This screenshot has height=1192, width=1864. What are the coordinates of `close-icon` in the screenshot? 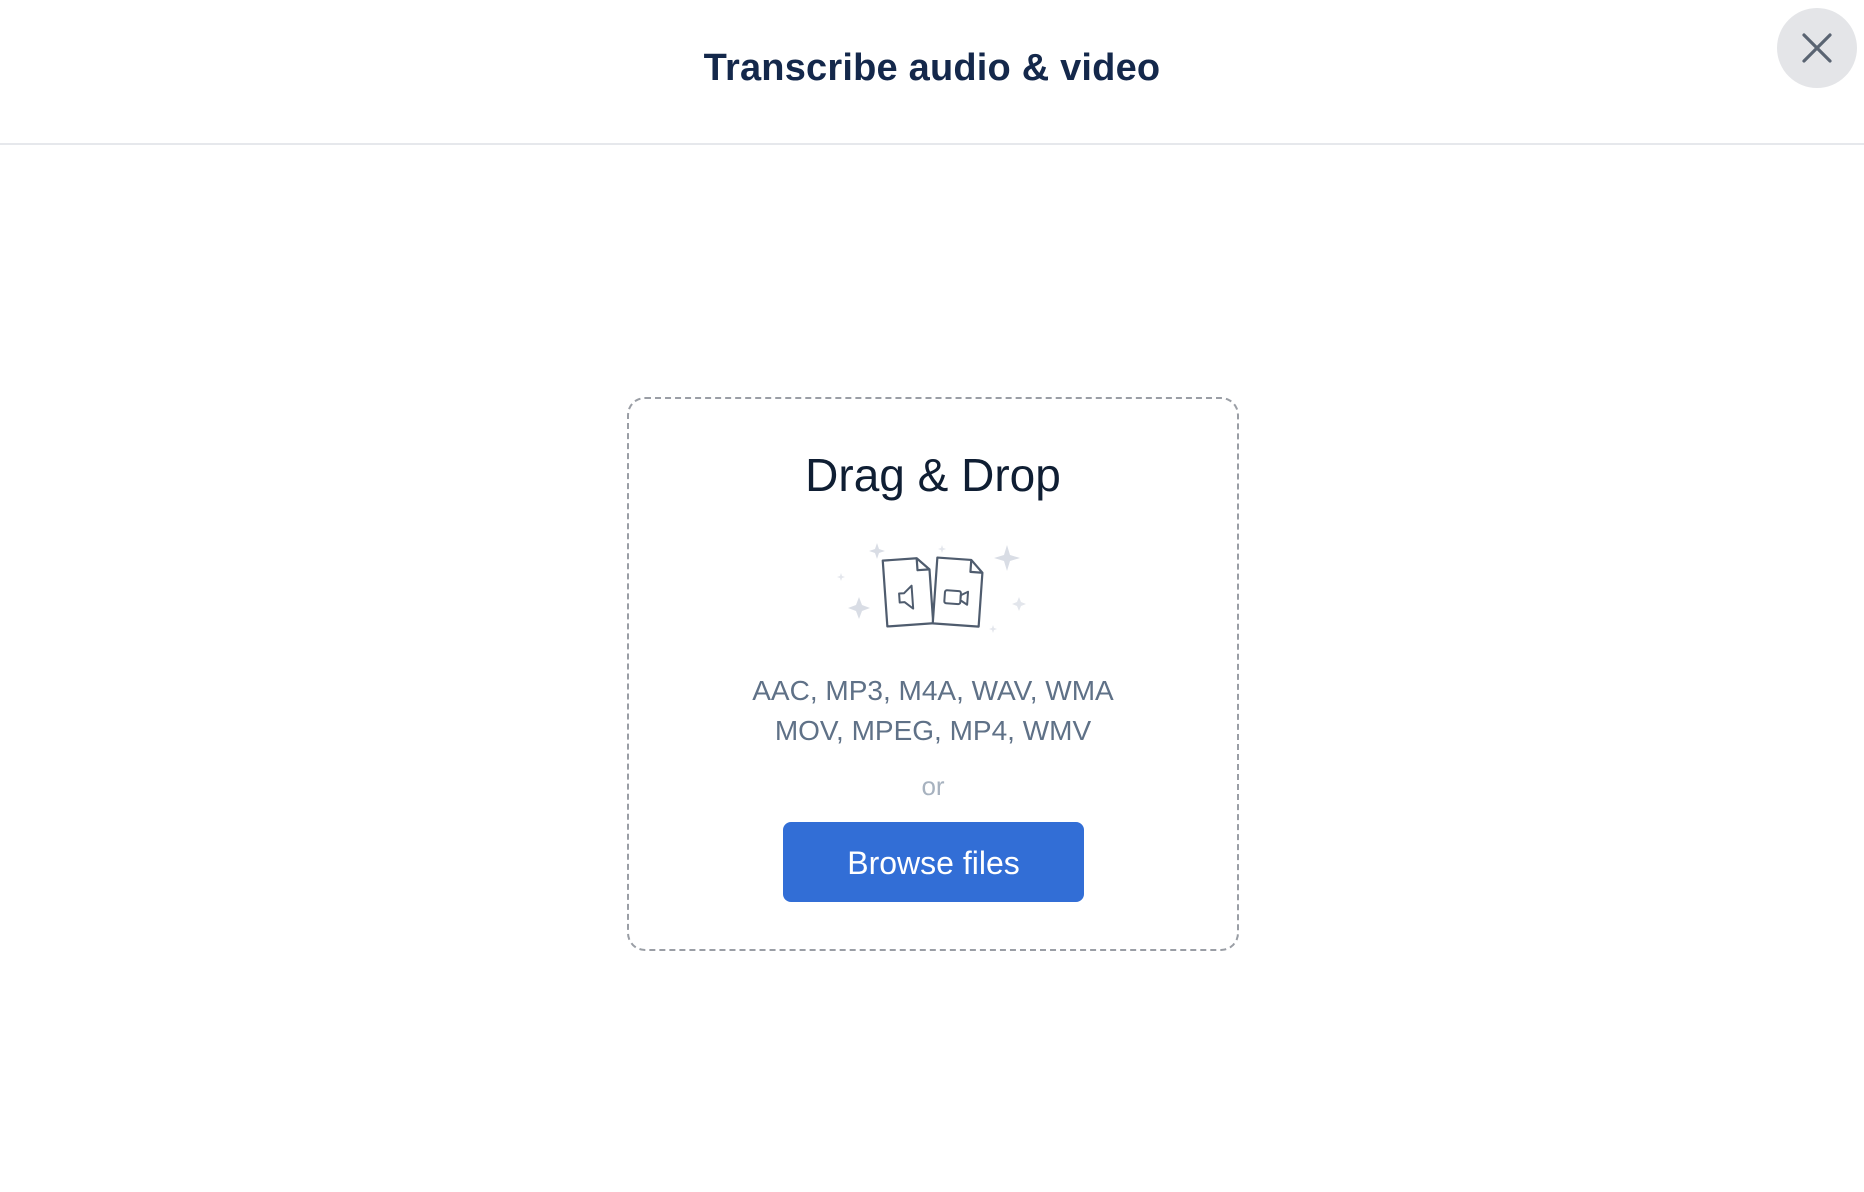 It's located at (1817, 48).